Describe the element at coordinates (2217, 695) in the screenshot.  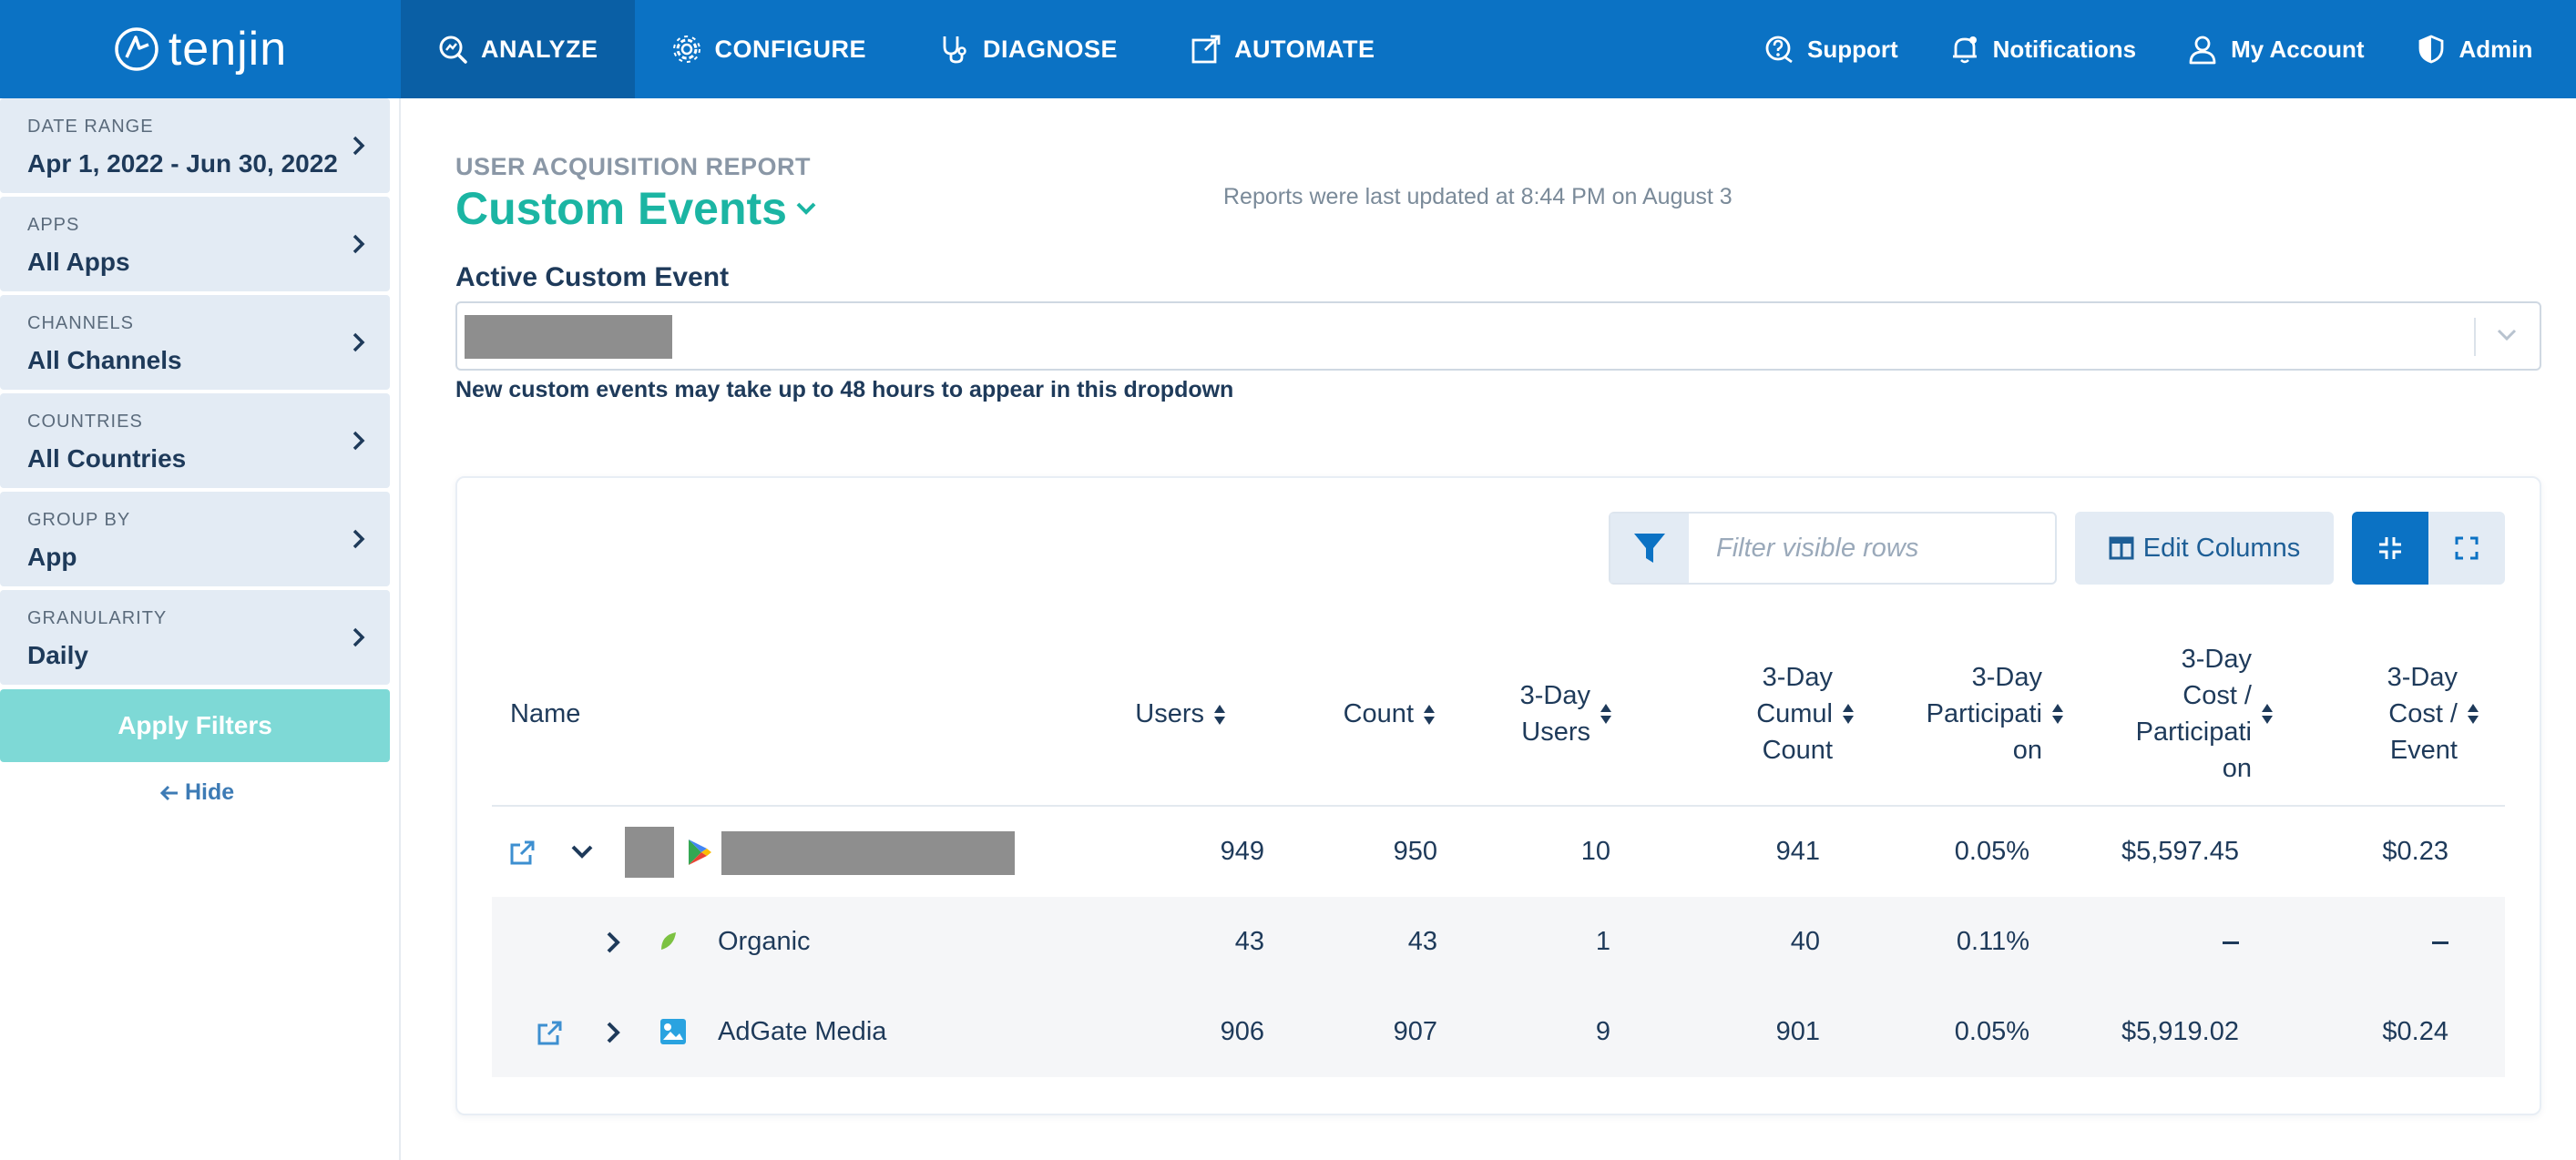
I see `header-line: Cost /` at that location.